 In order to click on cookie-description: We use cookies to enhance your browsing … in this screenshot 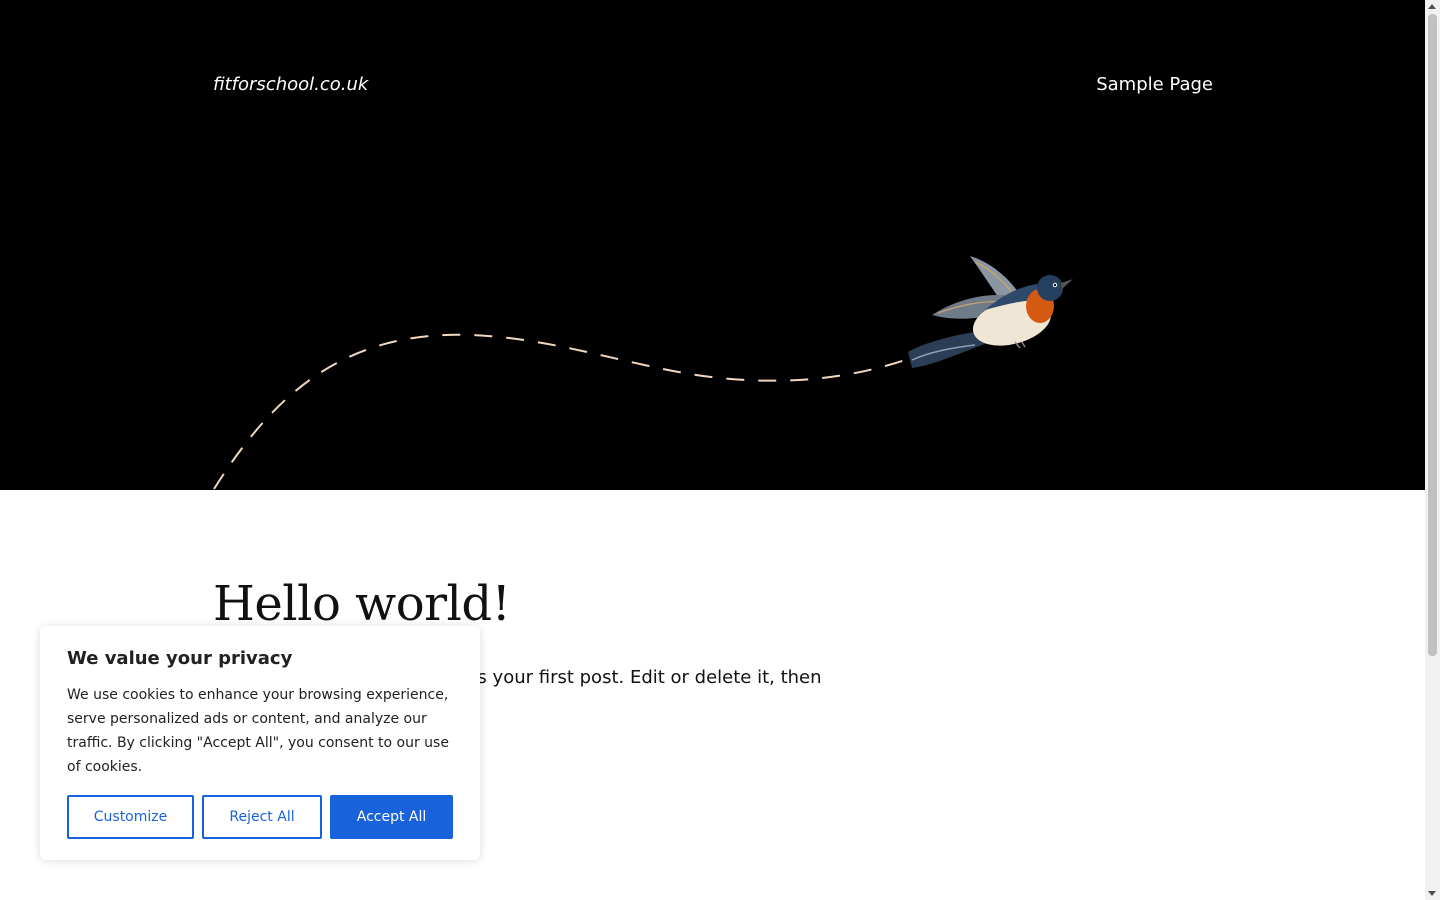, I will do `click(258, 731)`.